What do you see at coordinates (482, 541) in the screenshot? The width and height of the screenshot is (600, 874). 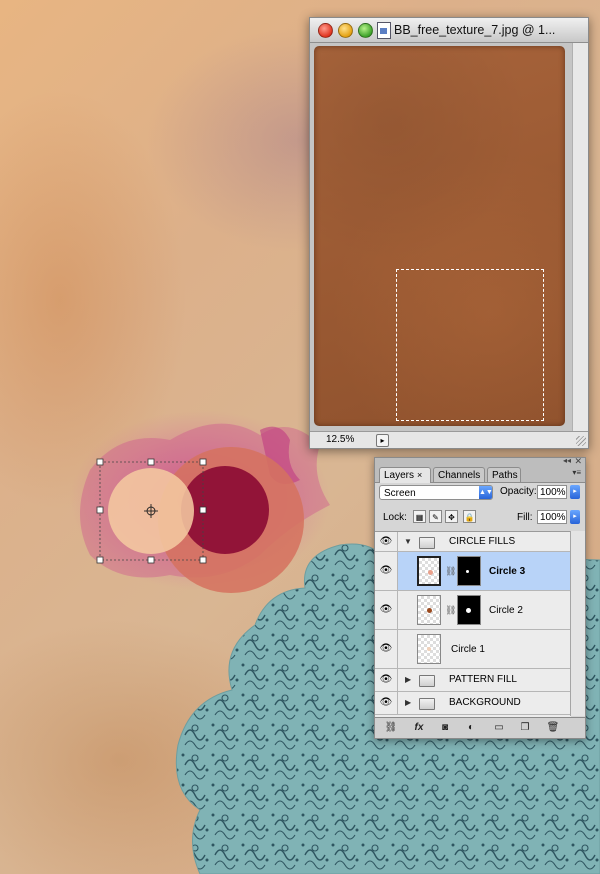 I see `layer-name: CIRCLE FILLS` at bounding box center [482, 541].